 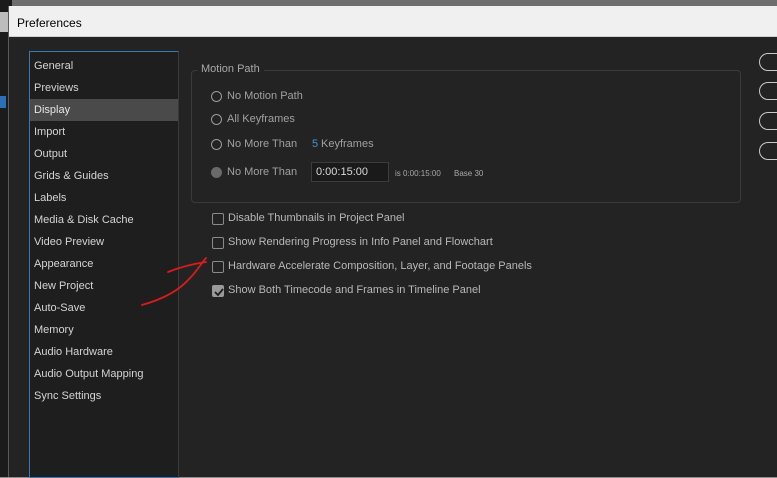 What do you see at coordinates (104, 242) in the screenshot?
I see `sidebar-item-video-preview: Video Preview` at bounding box center [104, 242].